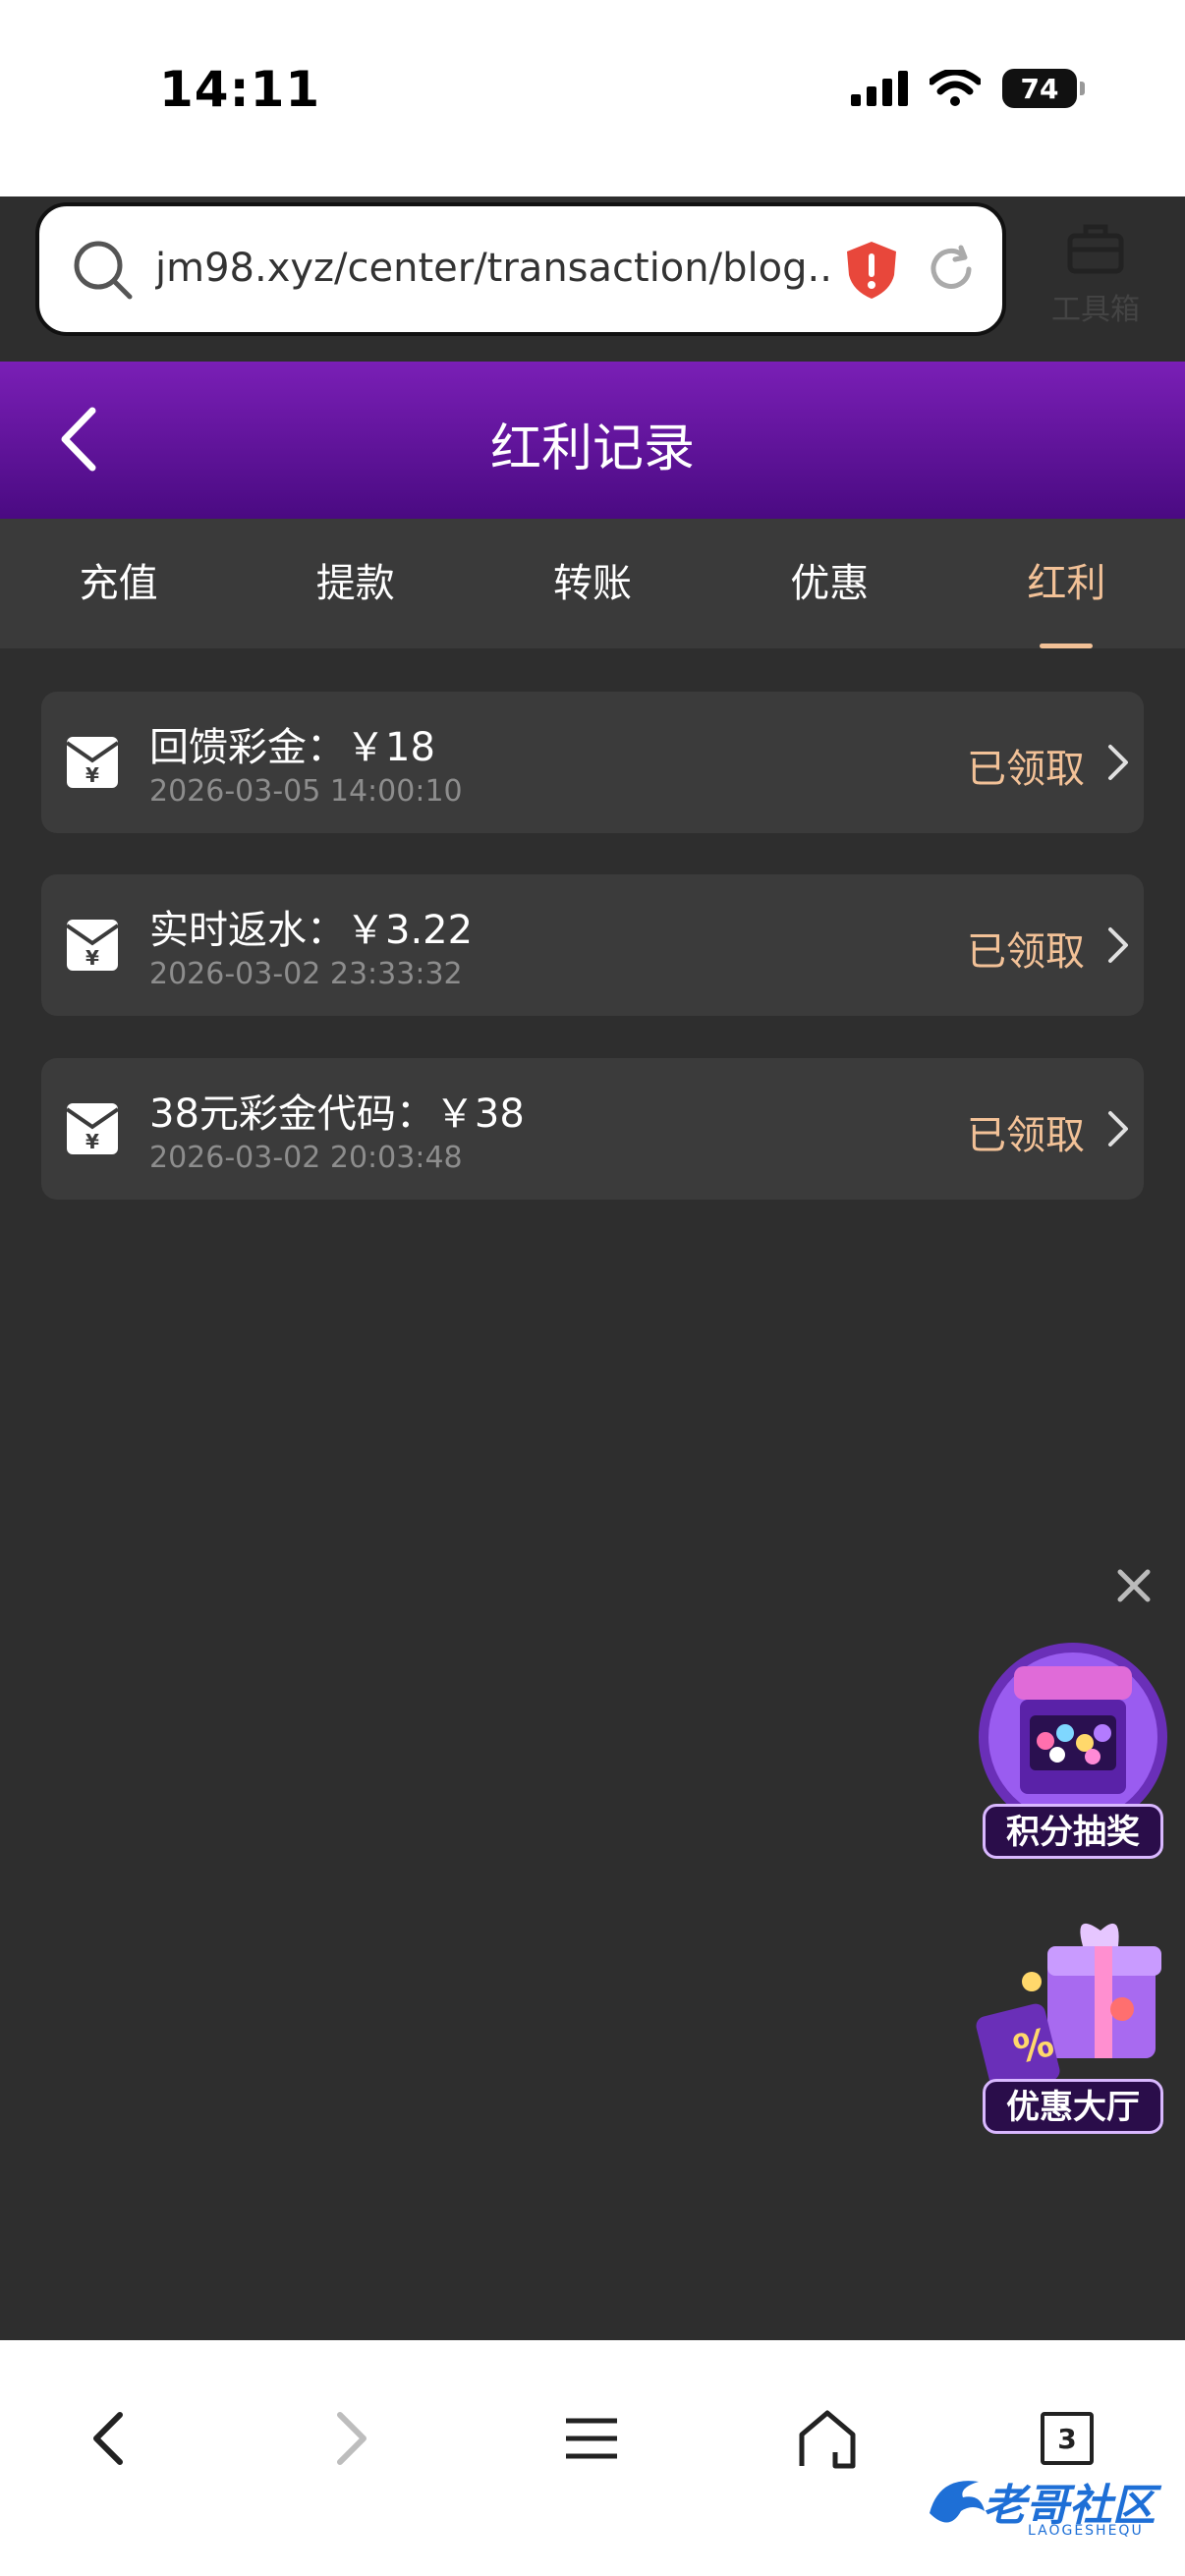  I want to click on record-date: 2026-03-02 23:33:32, so click(306, 974).